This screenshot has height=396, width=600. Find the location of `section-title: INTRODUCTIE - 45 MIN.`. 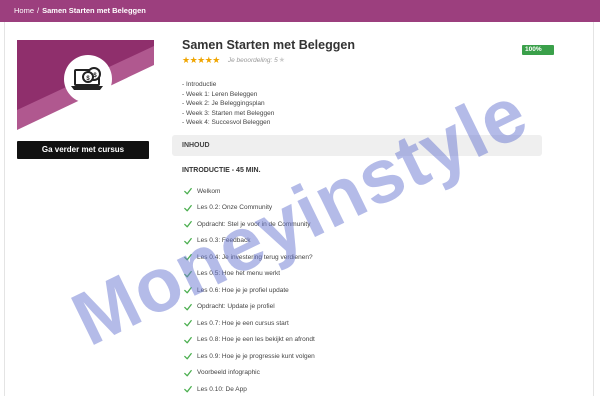

section-title: INTRODUCTIE - 45 MIN. is located at coordinates (221, 170).